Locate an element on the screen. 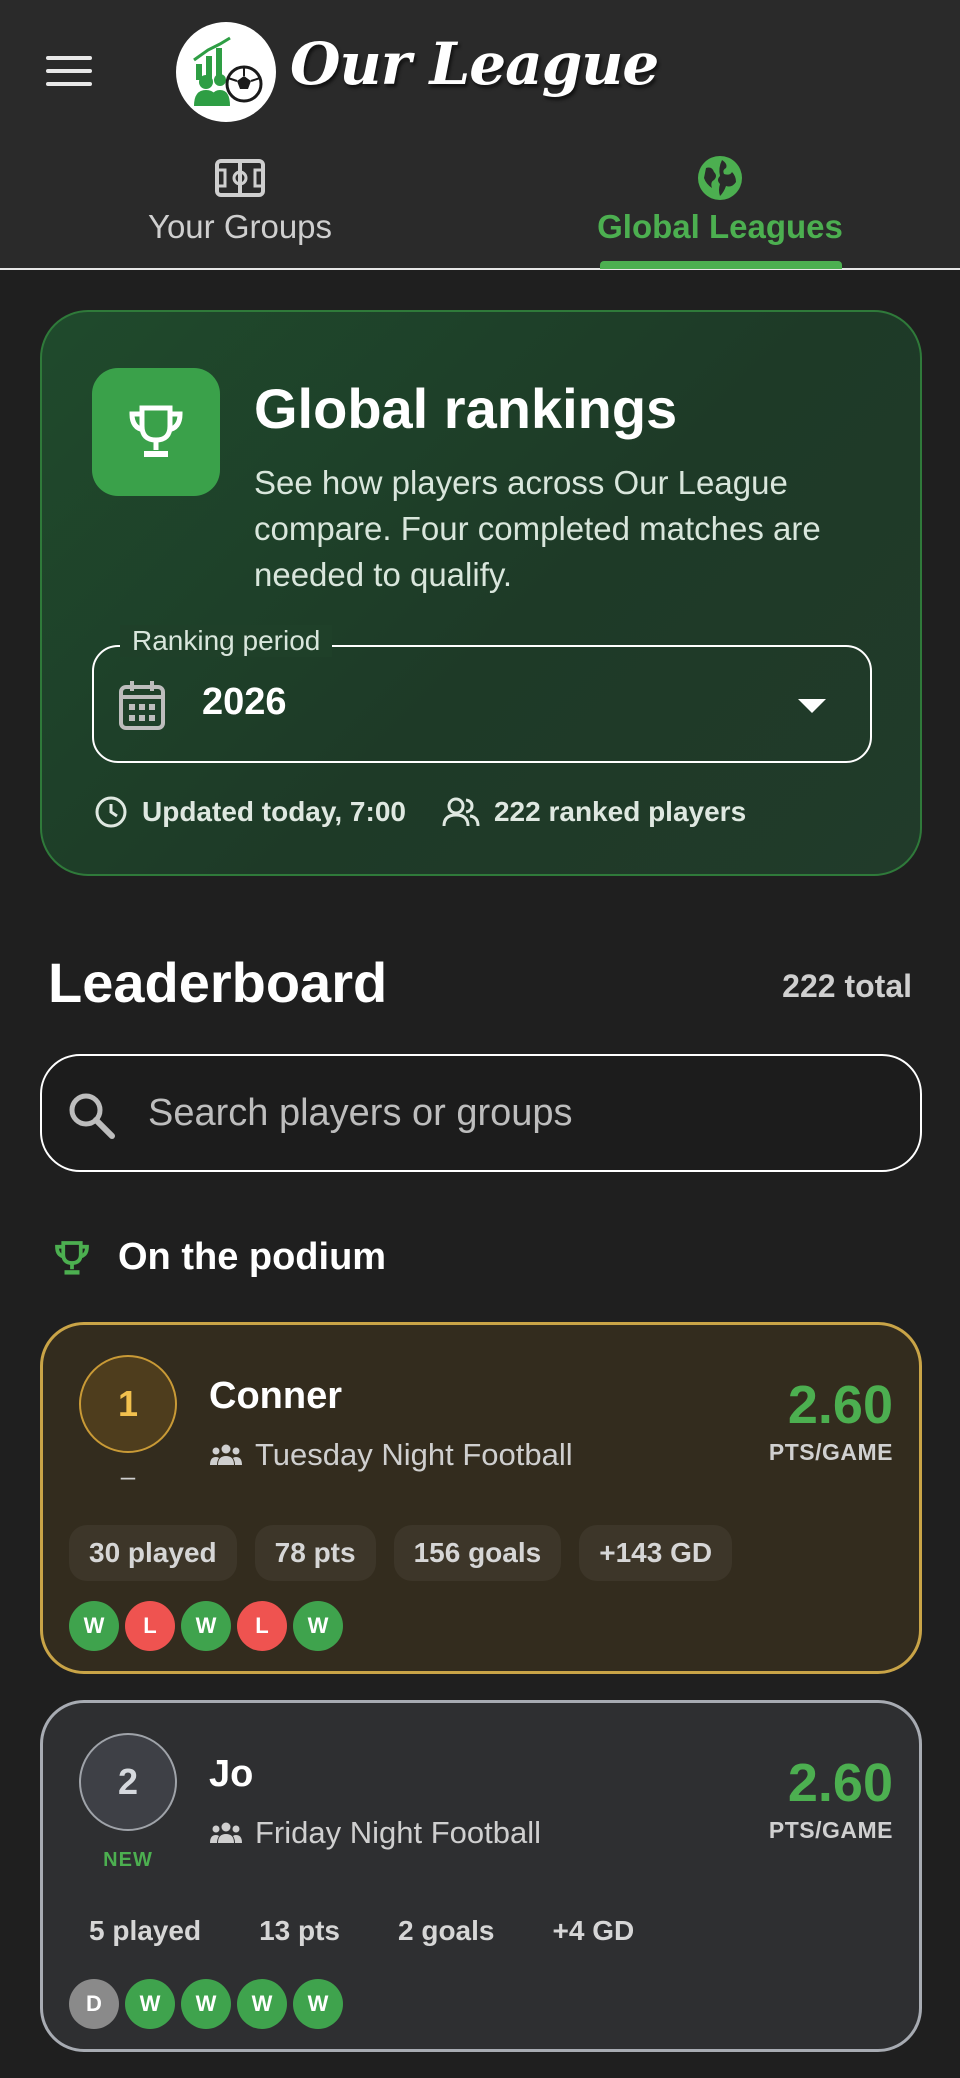 This screenshot has height=2078, width=960. rank-change: NEW is located at coordinates (128, 1860).